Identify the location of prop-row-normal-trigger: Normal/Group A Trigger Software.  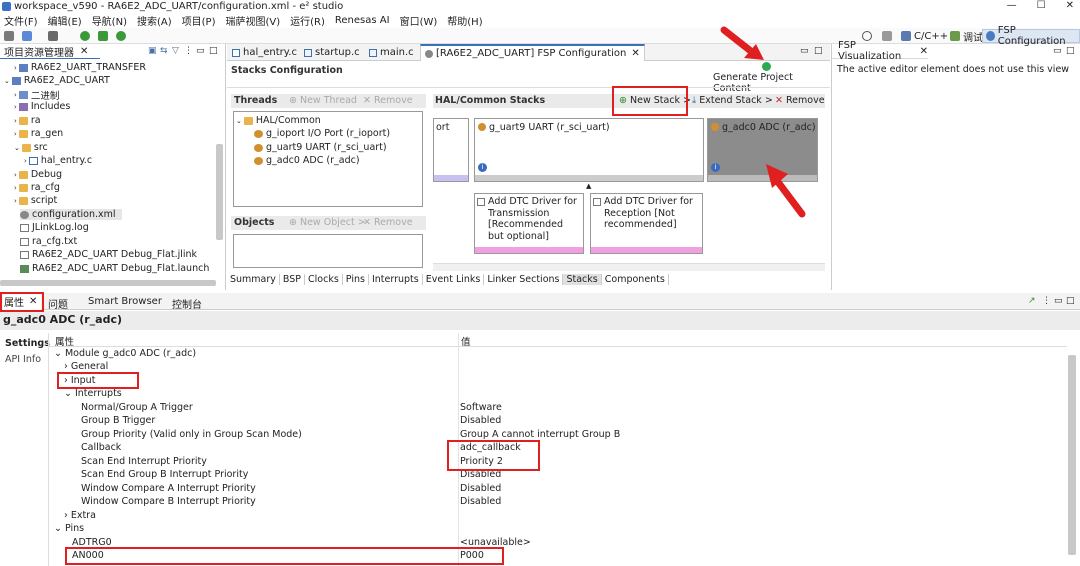
(558, 408).